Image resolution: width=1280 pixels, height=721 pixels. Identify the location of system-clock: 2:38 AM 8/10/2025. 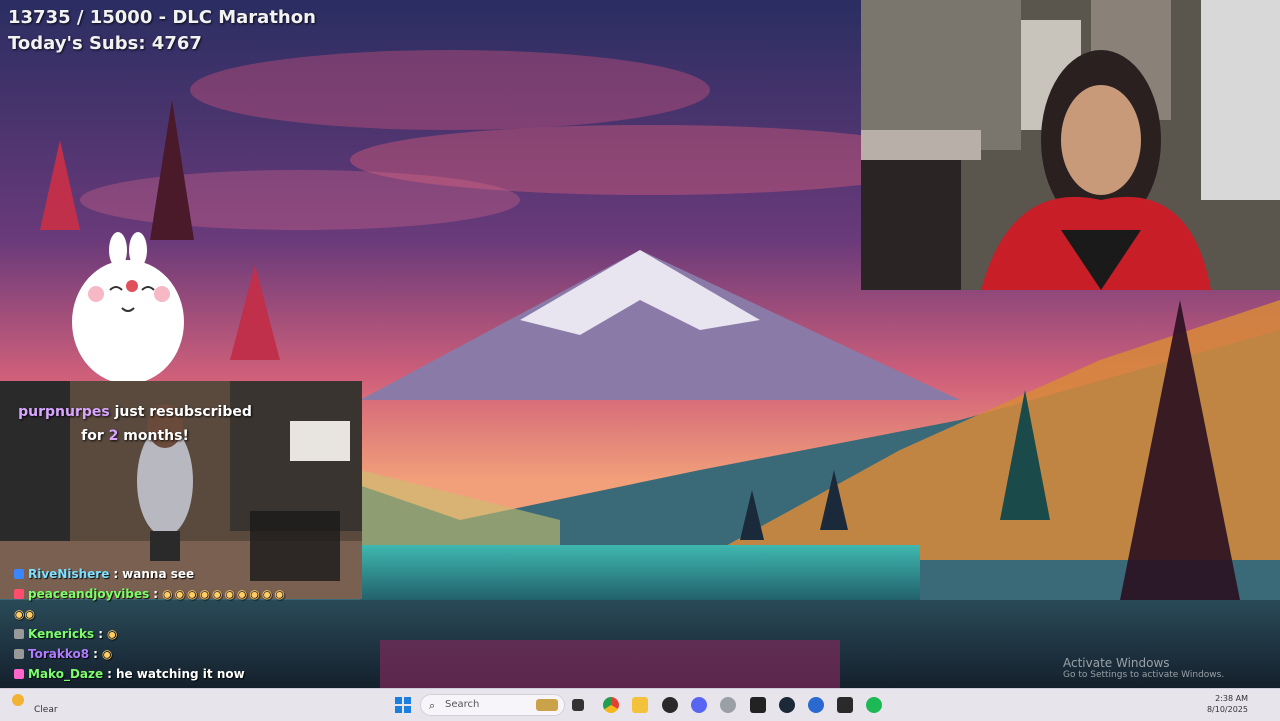
(1227, 704).